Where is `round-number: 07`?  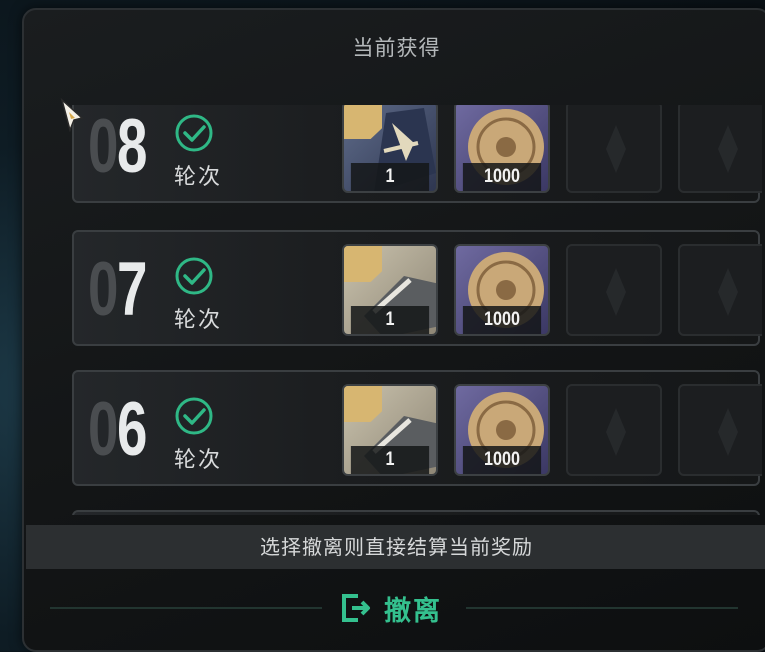 round-number: 07 is located at coordinates (117, 289).